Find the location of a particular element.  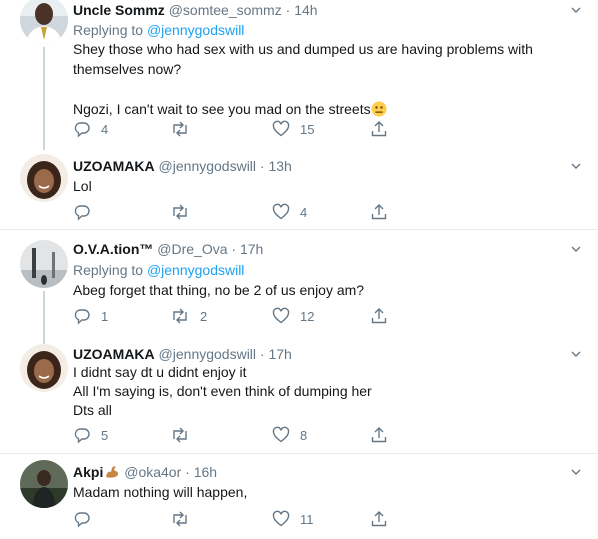

tweet: UZOAMAKA @jennygodswill · 13h Lol 4 is located at coordinates (299, 189).